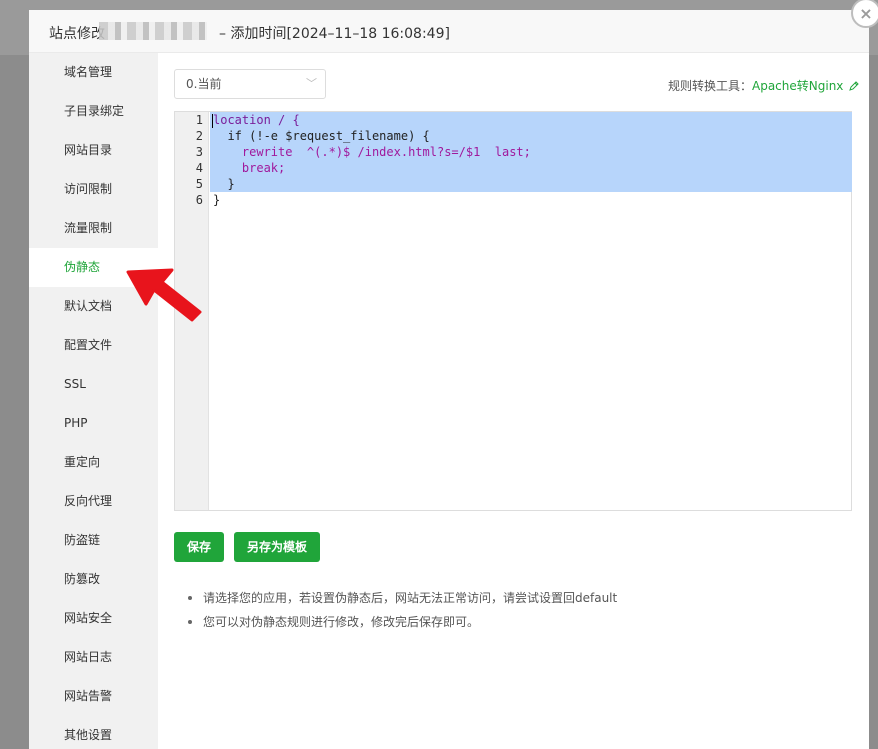  What do you see at coordinates (93, 462) in the screenshot?
I see `sidebar-item-redirect: 重定向` at bounding box center [93, 462].